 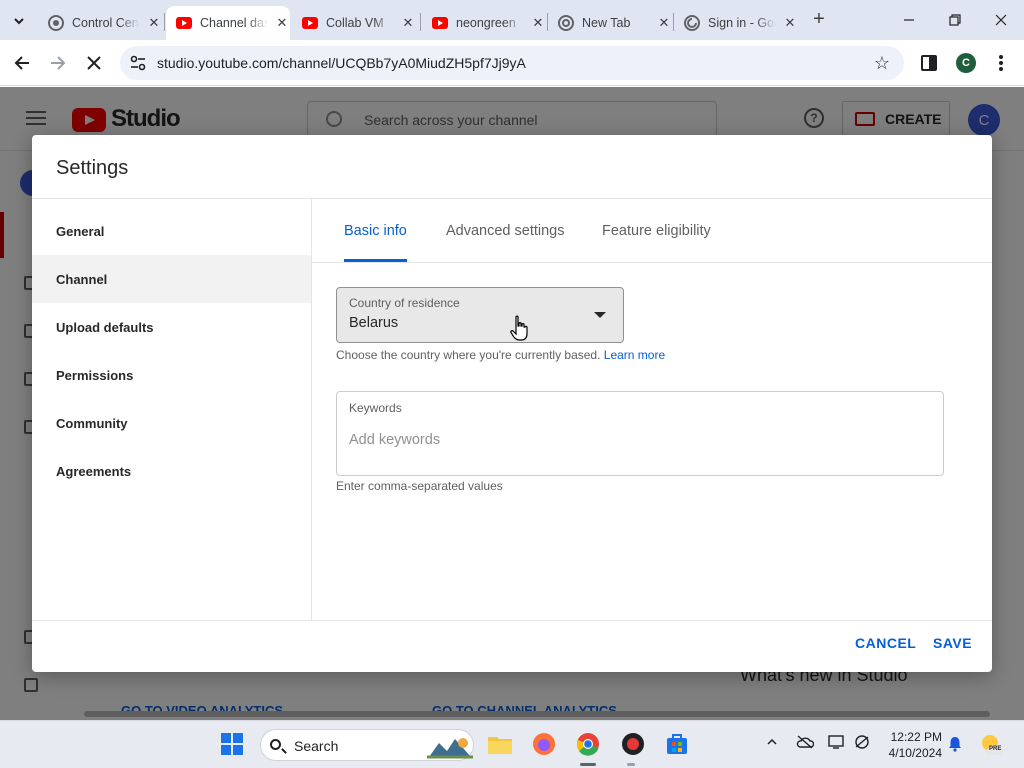 What do you see at coordinates (656, 230) in the screenshot?
I see `tab-feature-eligibility: Feature eligibility` at bounding box center [656, 230].